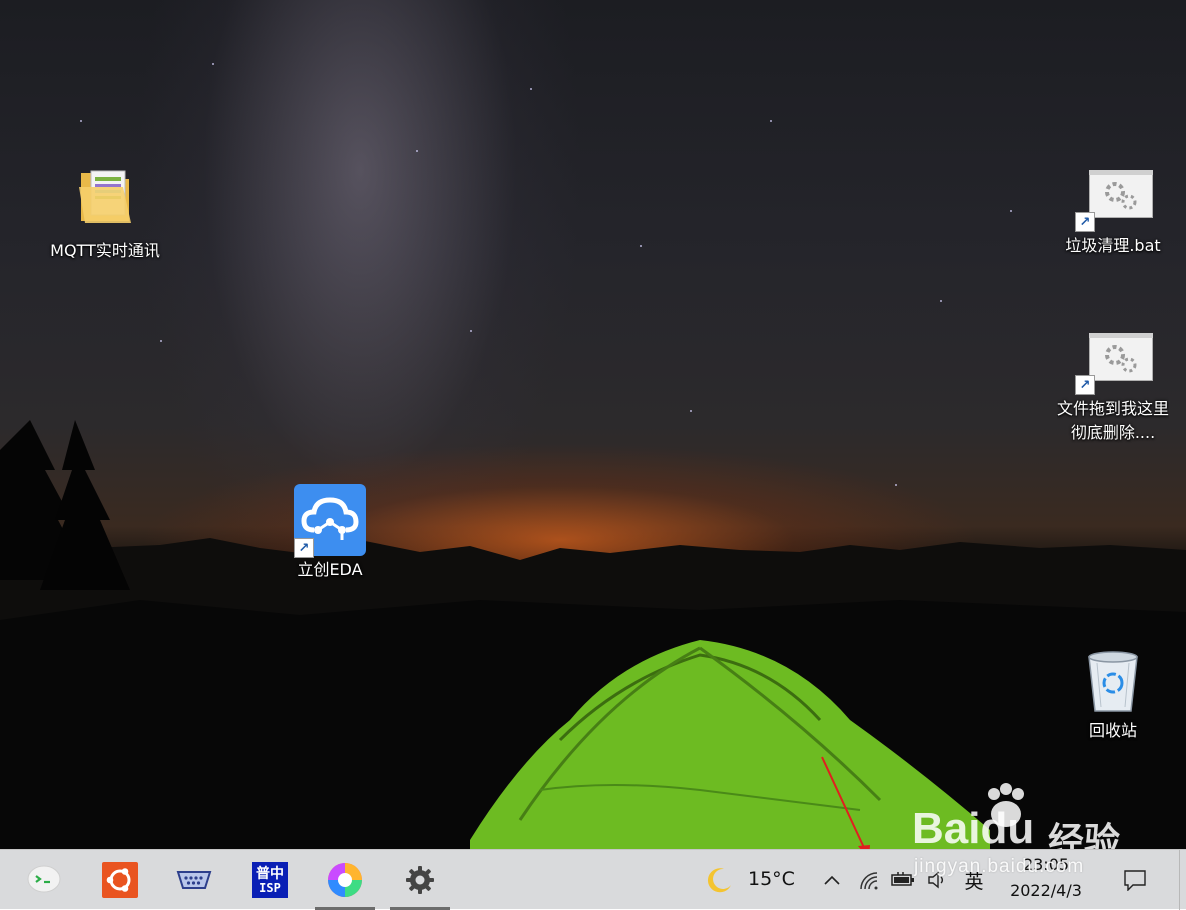 Image resolution: width=1186 pixels, height=910 pixels. Describe the element at coordinates (1113, 681) in the screenshot. I see `recycle-bin-icon` at that location.